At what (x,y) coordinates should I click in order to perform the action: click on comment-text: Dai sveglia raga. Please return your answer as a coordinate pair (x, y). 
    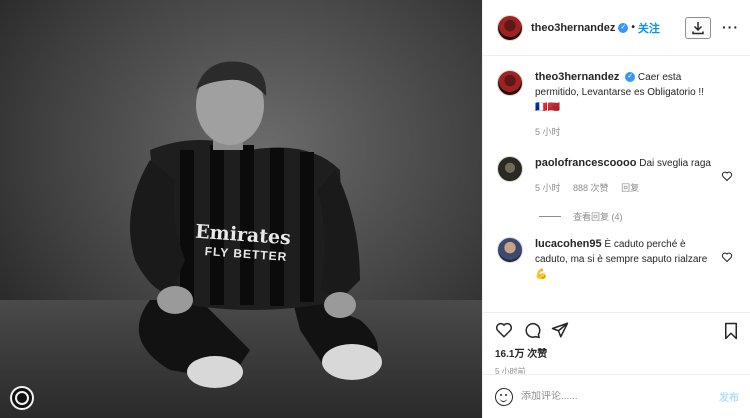
    Looking at the image, I should click on (675, 163).